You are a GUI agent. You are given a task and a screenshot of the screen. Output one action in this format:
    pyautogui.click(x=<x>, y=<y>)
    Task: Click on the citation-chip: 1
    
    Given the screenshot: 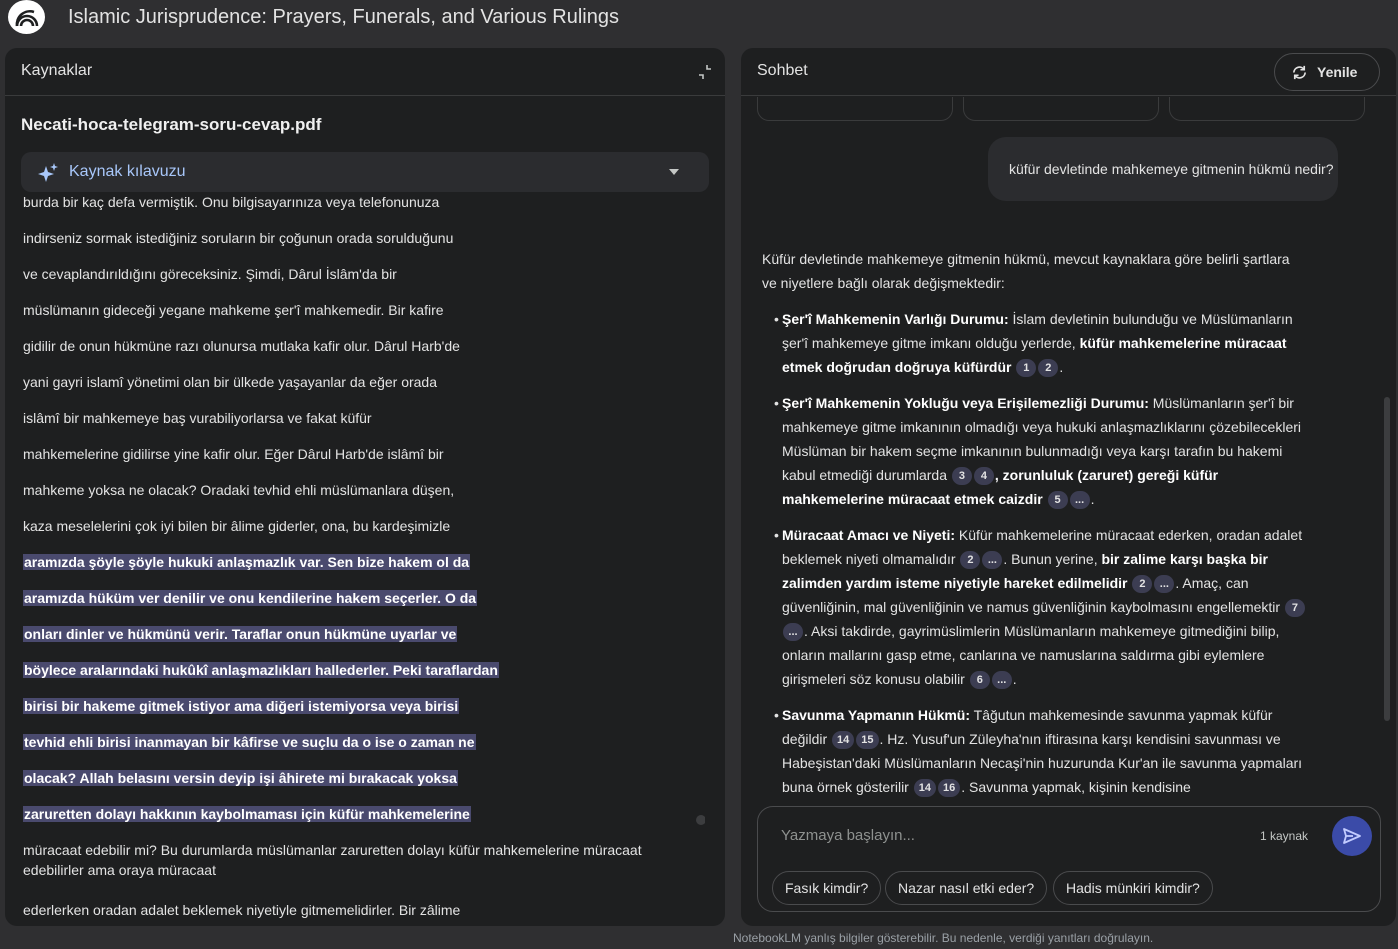 What is the action you would take?
    pyautogui.click(x=1026, y=368)
    